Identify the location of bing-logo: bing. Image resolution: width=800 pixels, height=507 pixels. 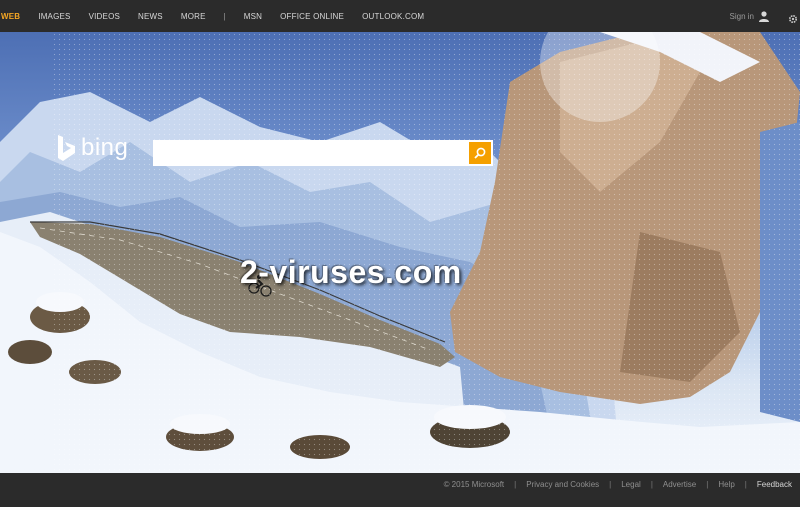
(91, 148).